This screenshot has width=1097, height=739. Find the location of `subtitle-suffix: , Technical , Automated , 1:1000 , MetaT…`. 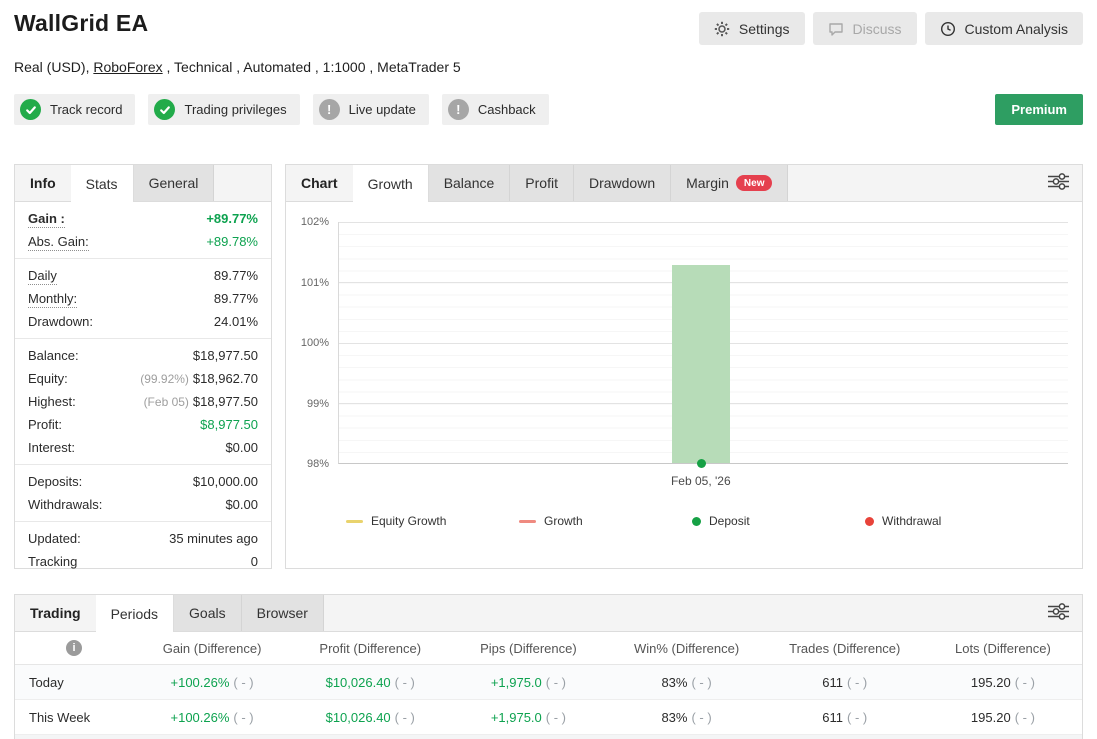

subtitle-suffix: , Technical , Automated , 1:1000 , MetaT… is located at coordinates (311, 67).